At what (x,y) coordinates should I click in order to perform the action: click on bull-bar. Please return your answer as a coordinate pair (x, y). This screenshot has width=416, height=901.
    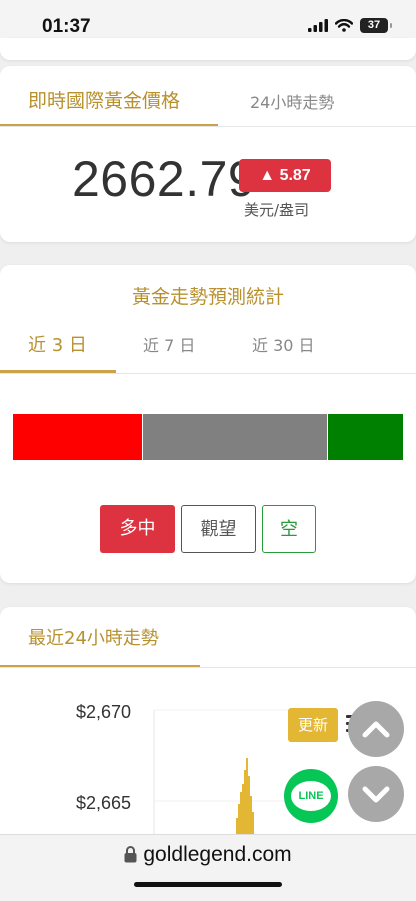
    Looking at the image, I should click on (77, 437).